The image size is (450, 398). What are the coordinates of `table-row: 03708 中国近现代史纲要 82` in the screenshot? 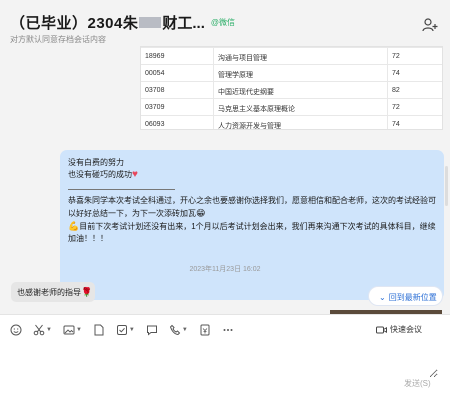 It's located at (291, 89).